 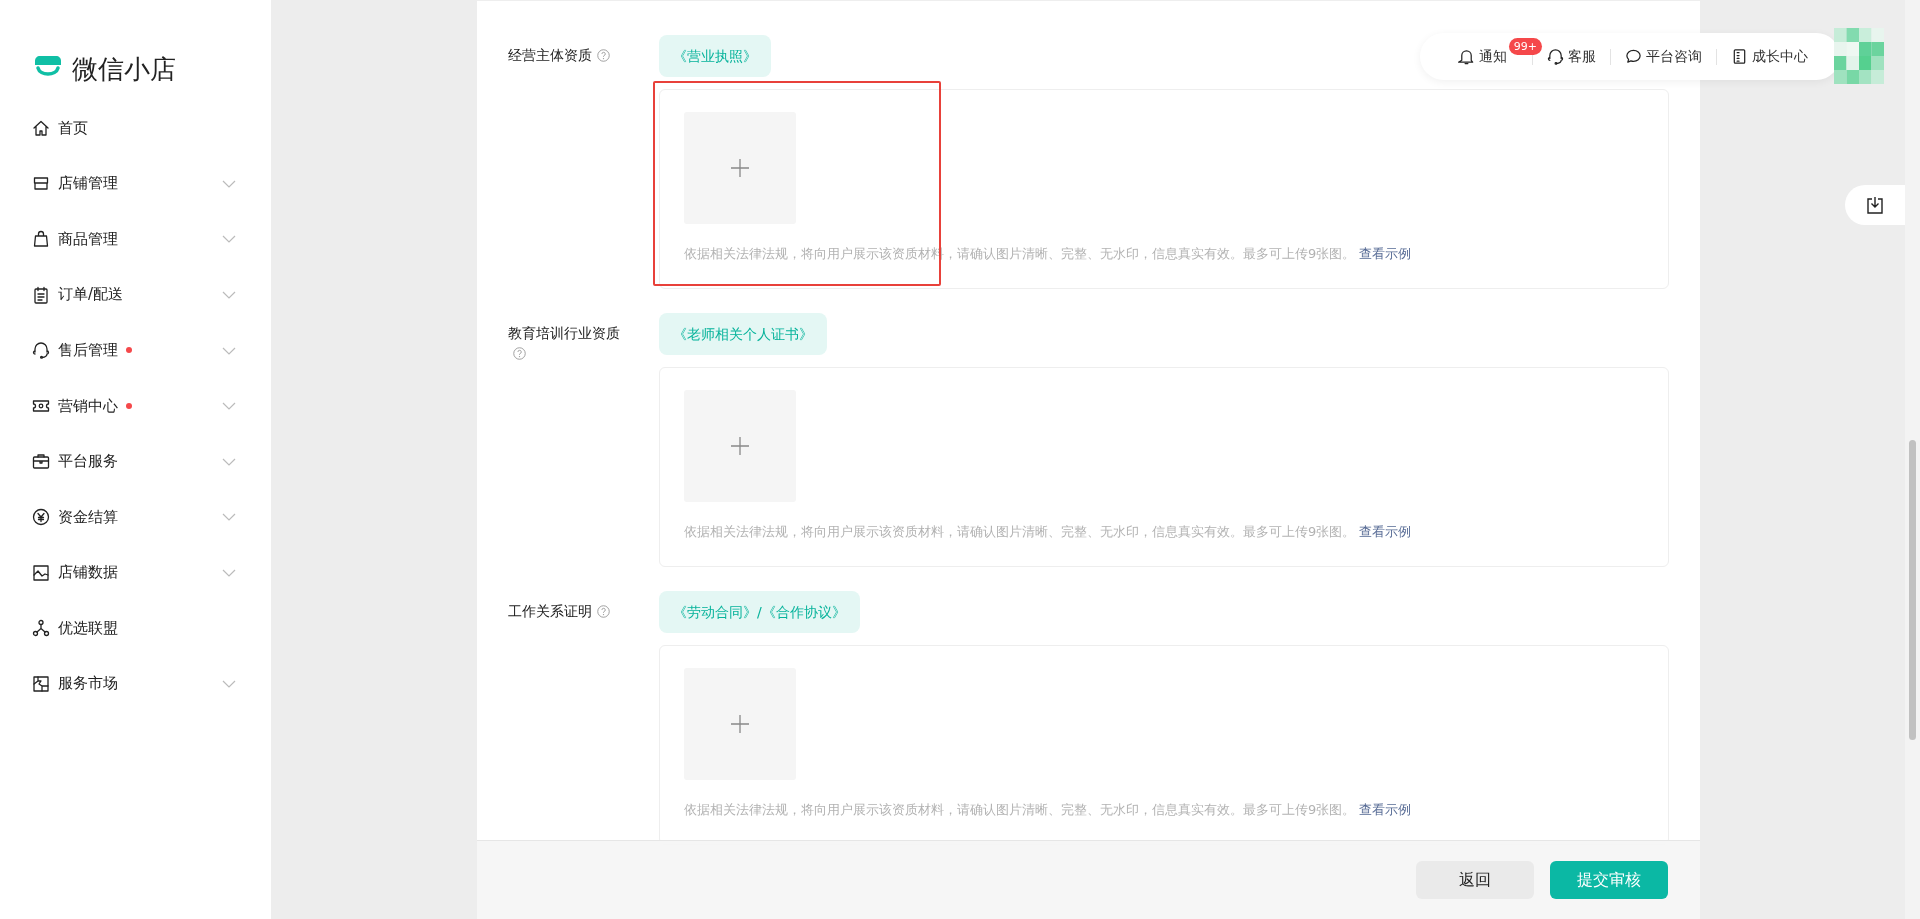 I want to click on document-icon, so click(x=1739, y=56).